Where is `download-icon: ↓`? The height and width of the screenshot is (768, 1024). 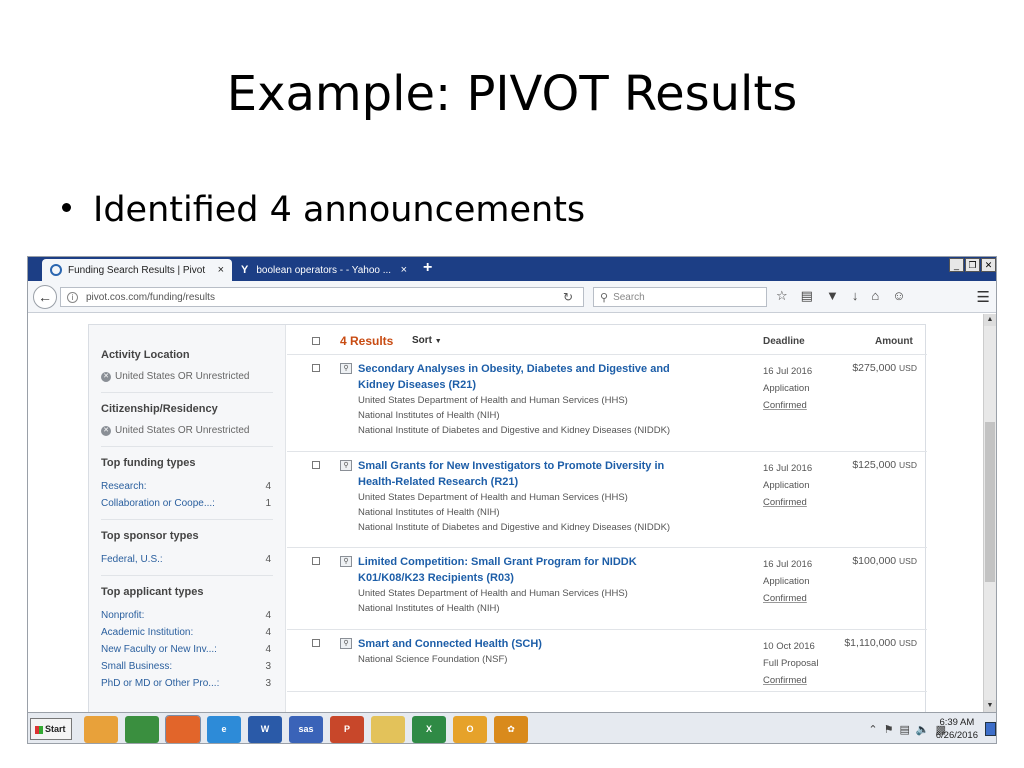
download-icon: ↓ is located at coordinates (855, 296).